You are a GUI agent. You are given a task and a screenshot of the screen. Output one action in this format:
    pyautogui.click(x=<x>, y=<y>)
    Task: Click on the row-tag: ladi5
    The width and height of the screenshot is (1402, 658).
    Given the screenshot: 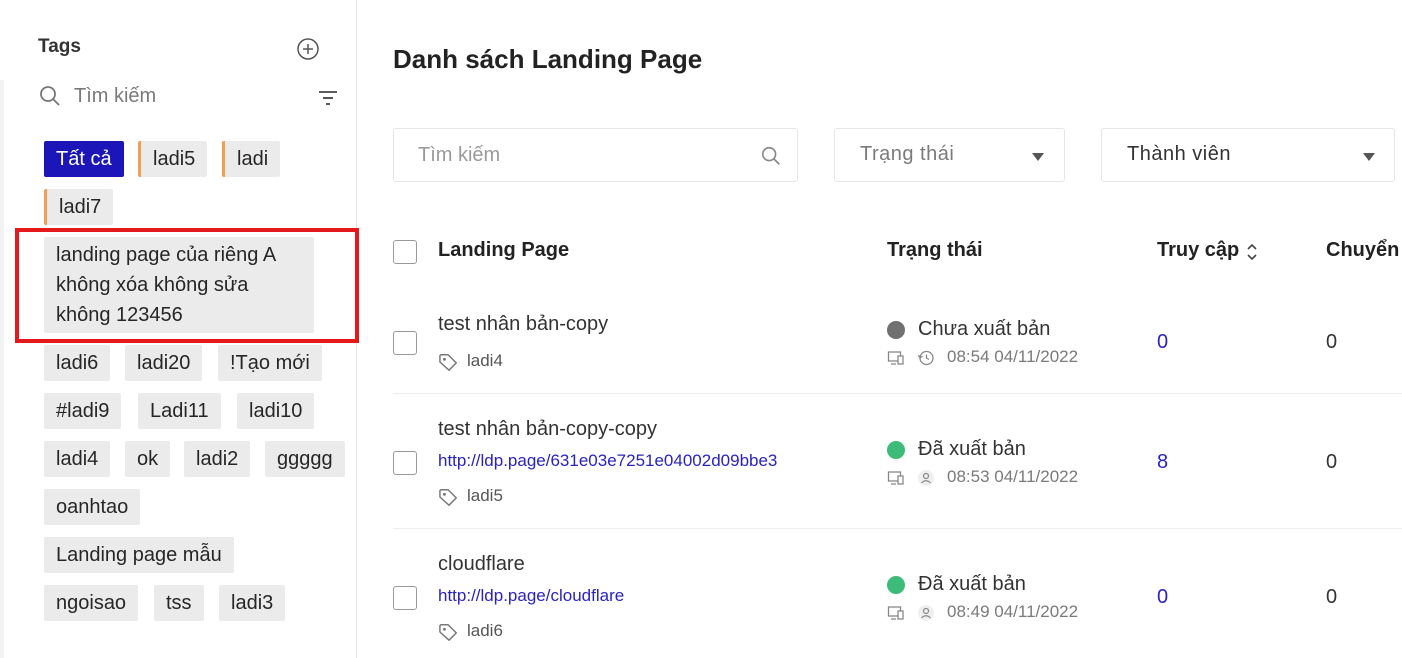 What is the action you would take?
    pyautogui.click(x=485, y=495)
    